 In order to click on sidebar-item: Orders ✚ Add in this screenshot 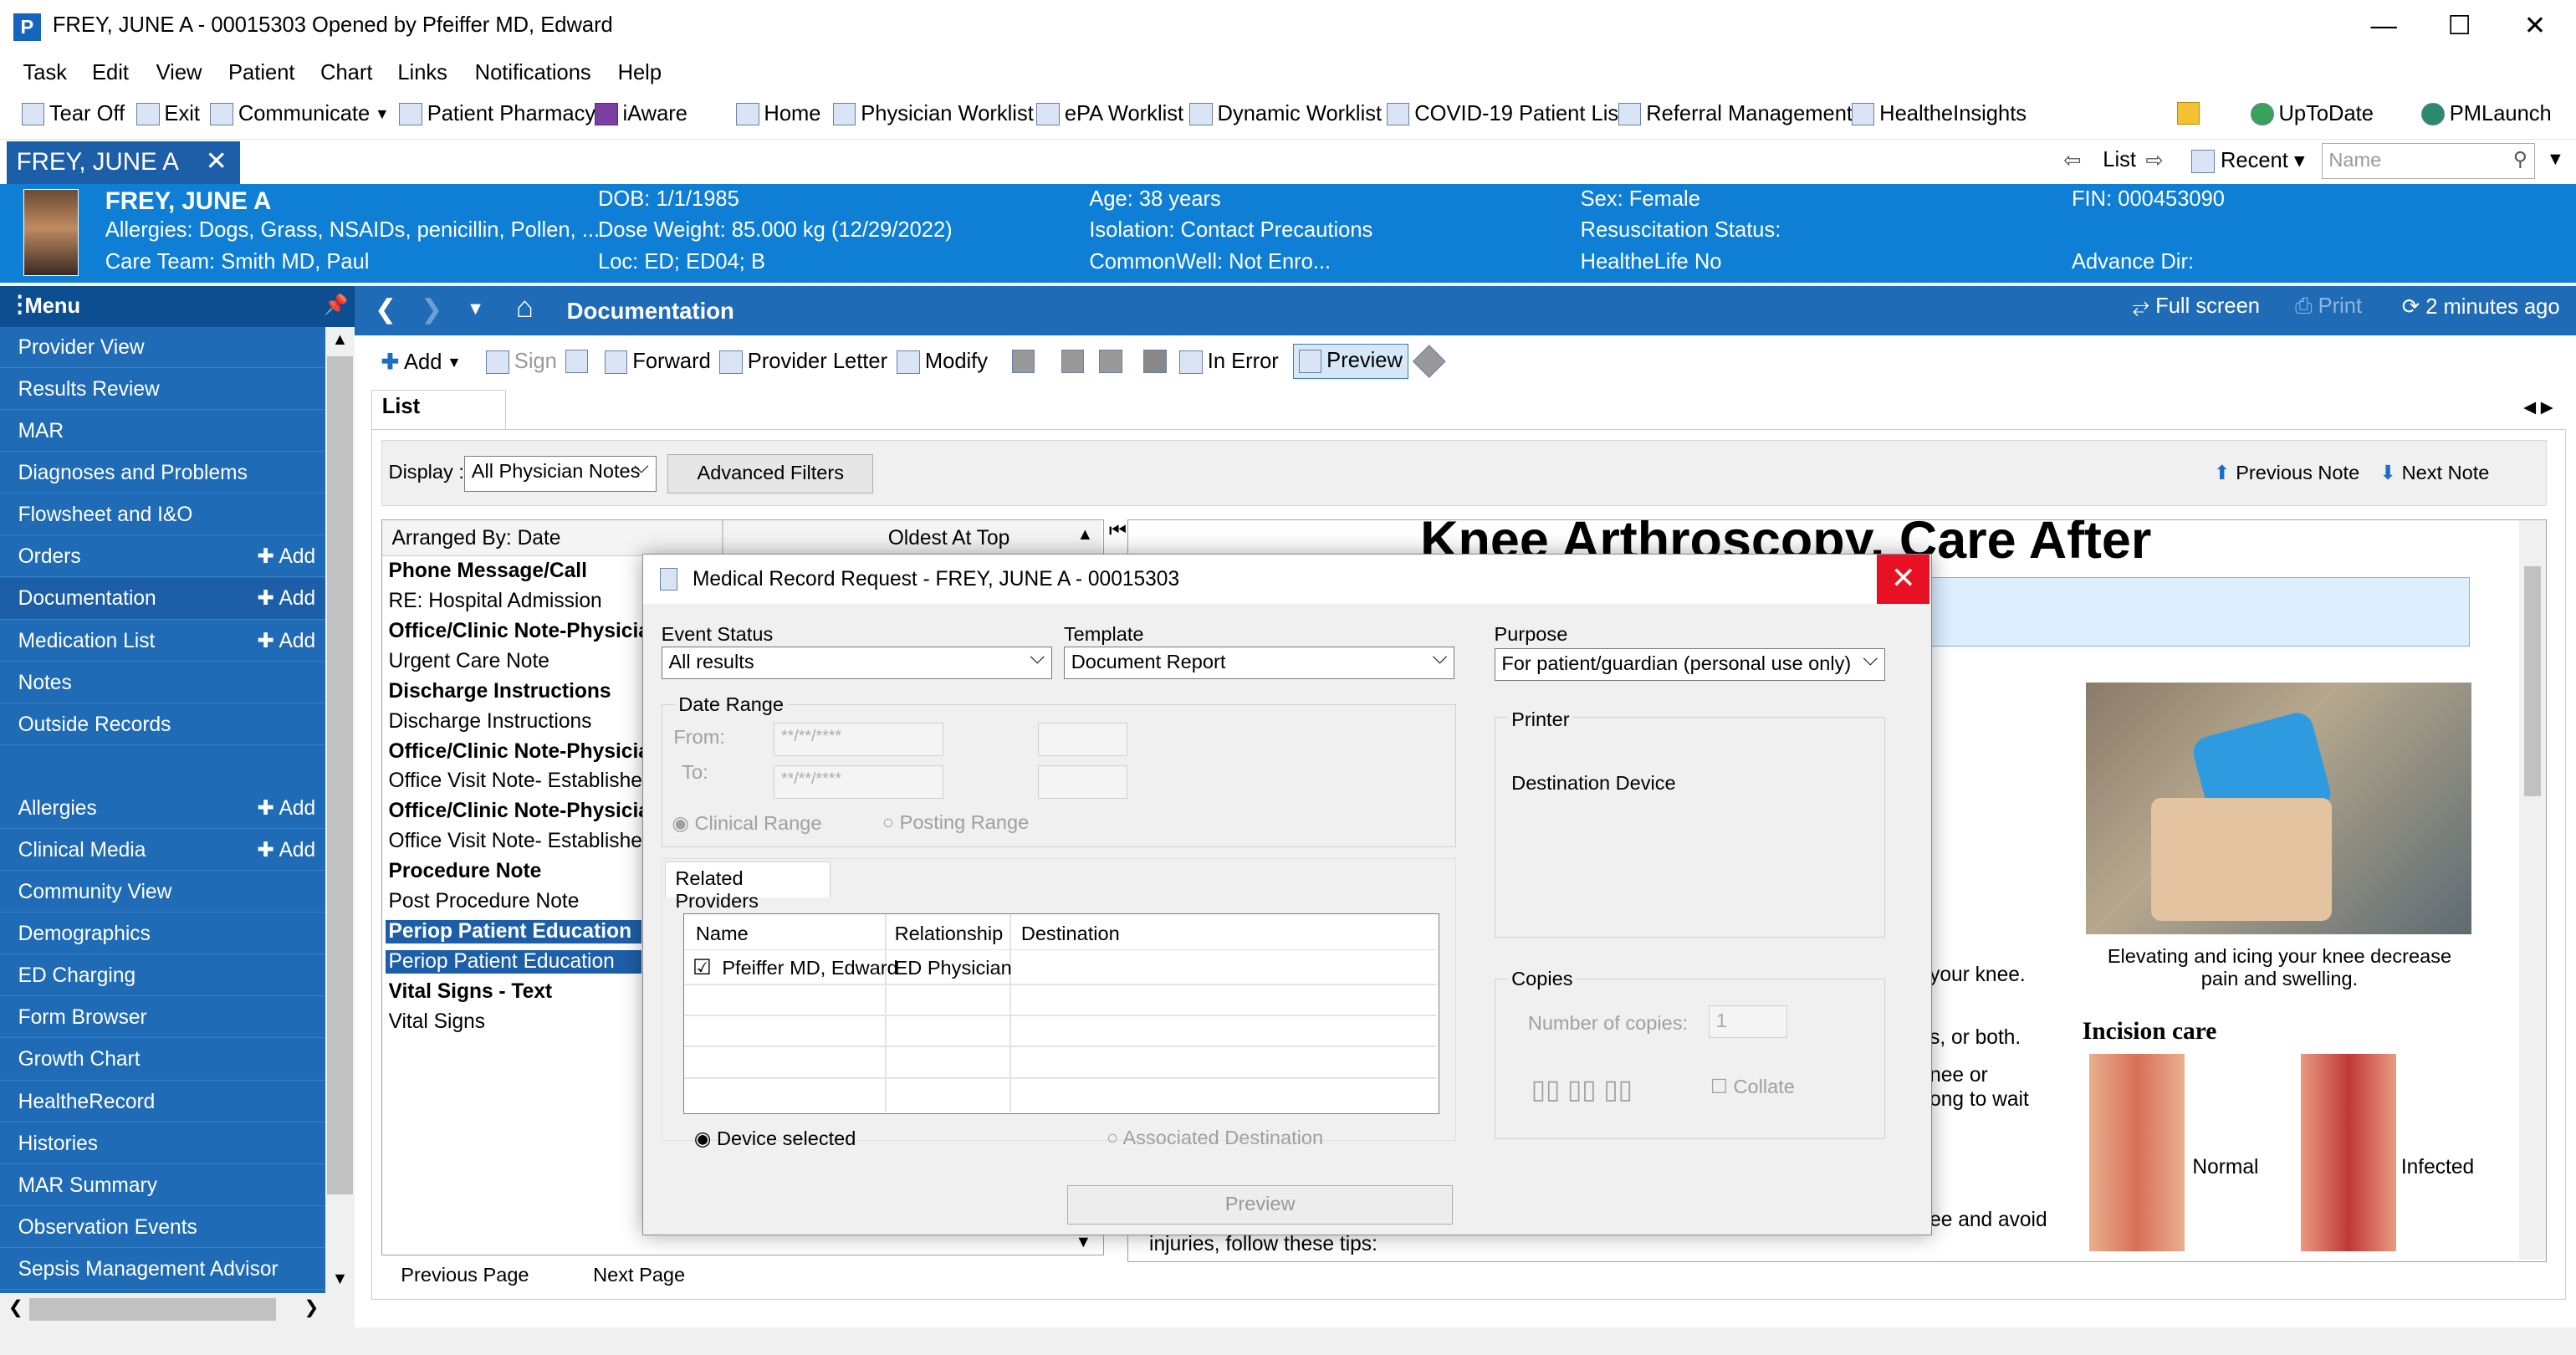, I will do `click(162, 557)`.